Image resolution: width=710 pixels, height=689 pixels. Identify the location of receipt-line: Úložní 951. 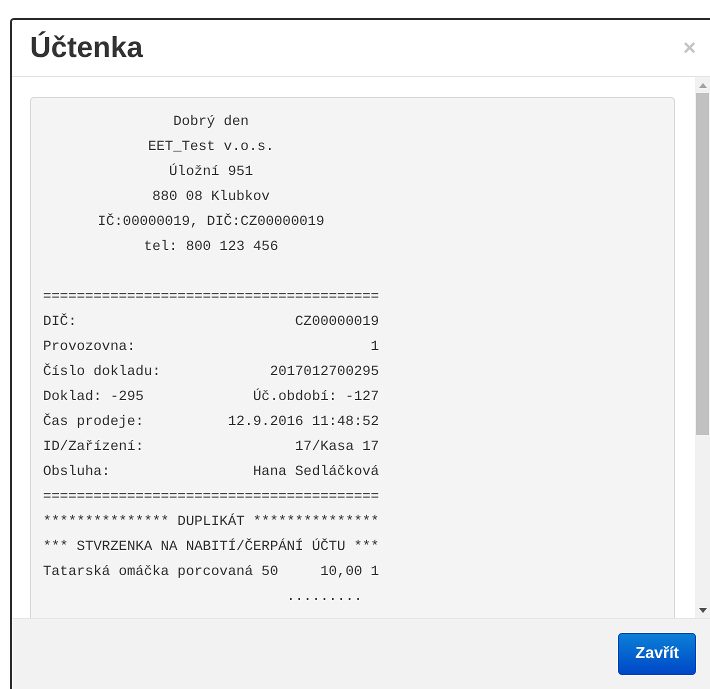
(211, 172).